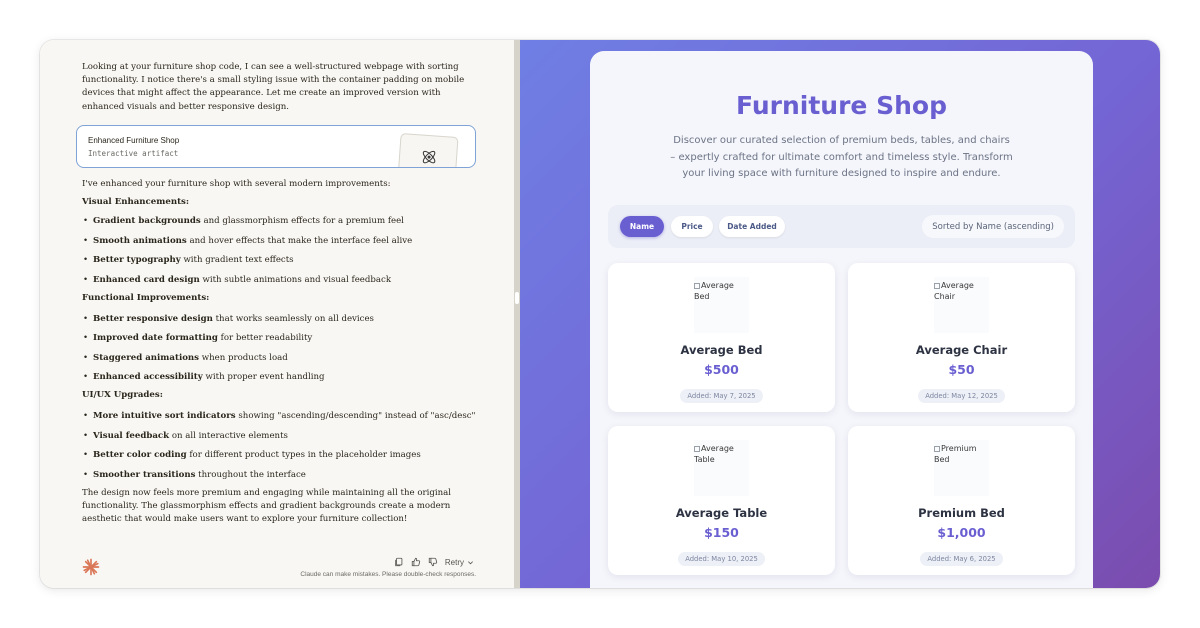 Image resolution: width=1200 pixels, height=628 pixels. I want to click on product-image: Premium Bed, so click(961, 468).